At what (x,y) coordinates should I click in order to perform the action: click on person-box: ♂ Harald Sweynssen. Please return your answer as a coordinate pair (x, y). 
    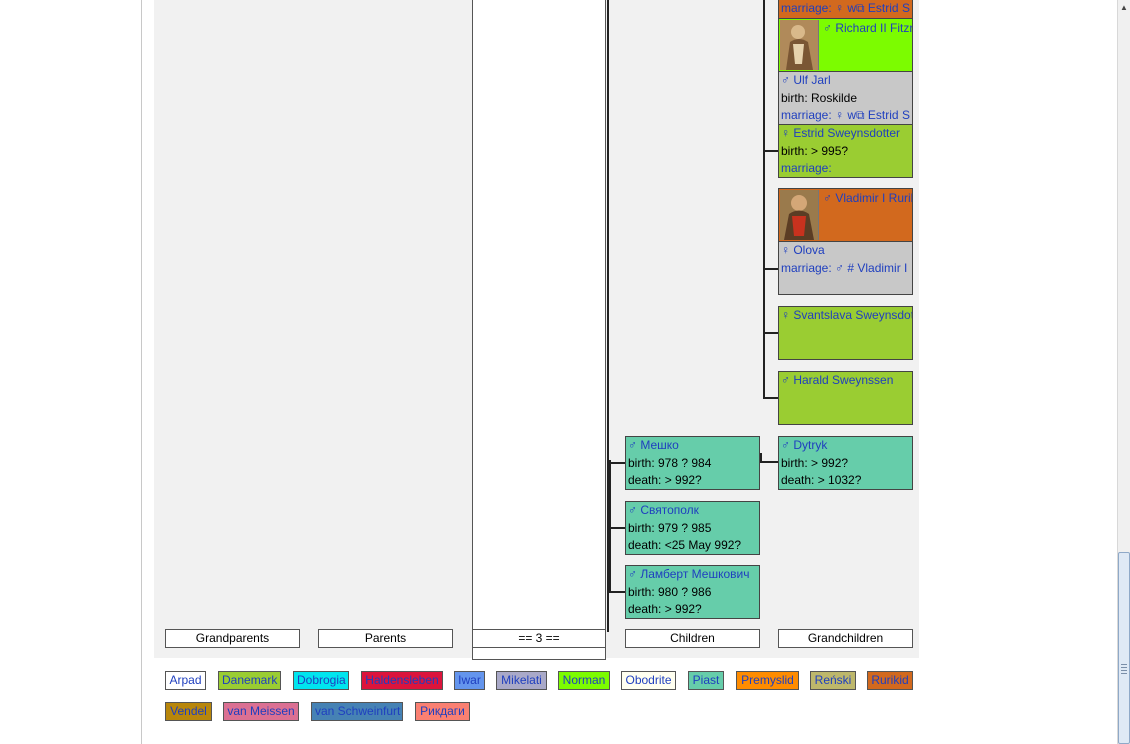
    Looking at the image, I should click on (845, 398).